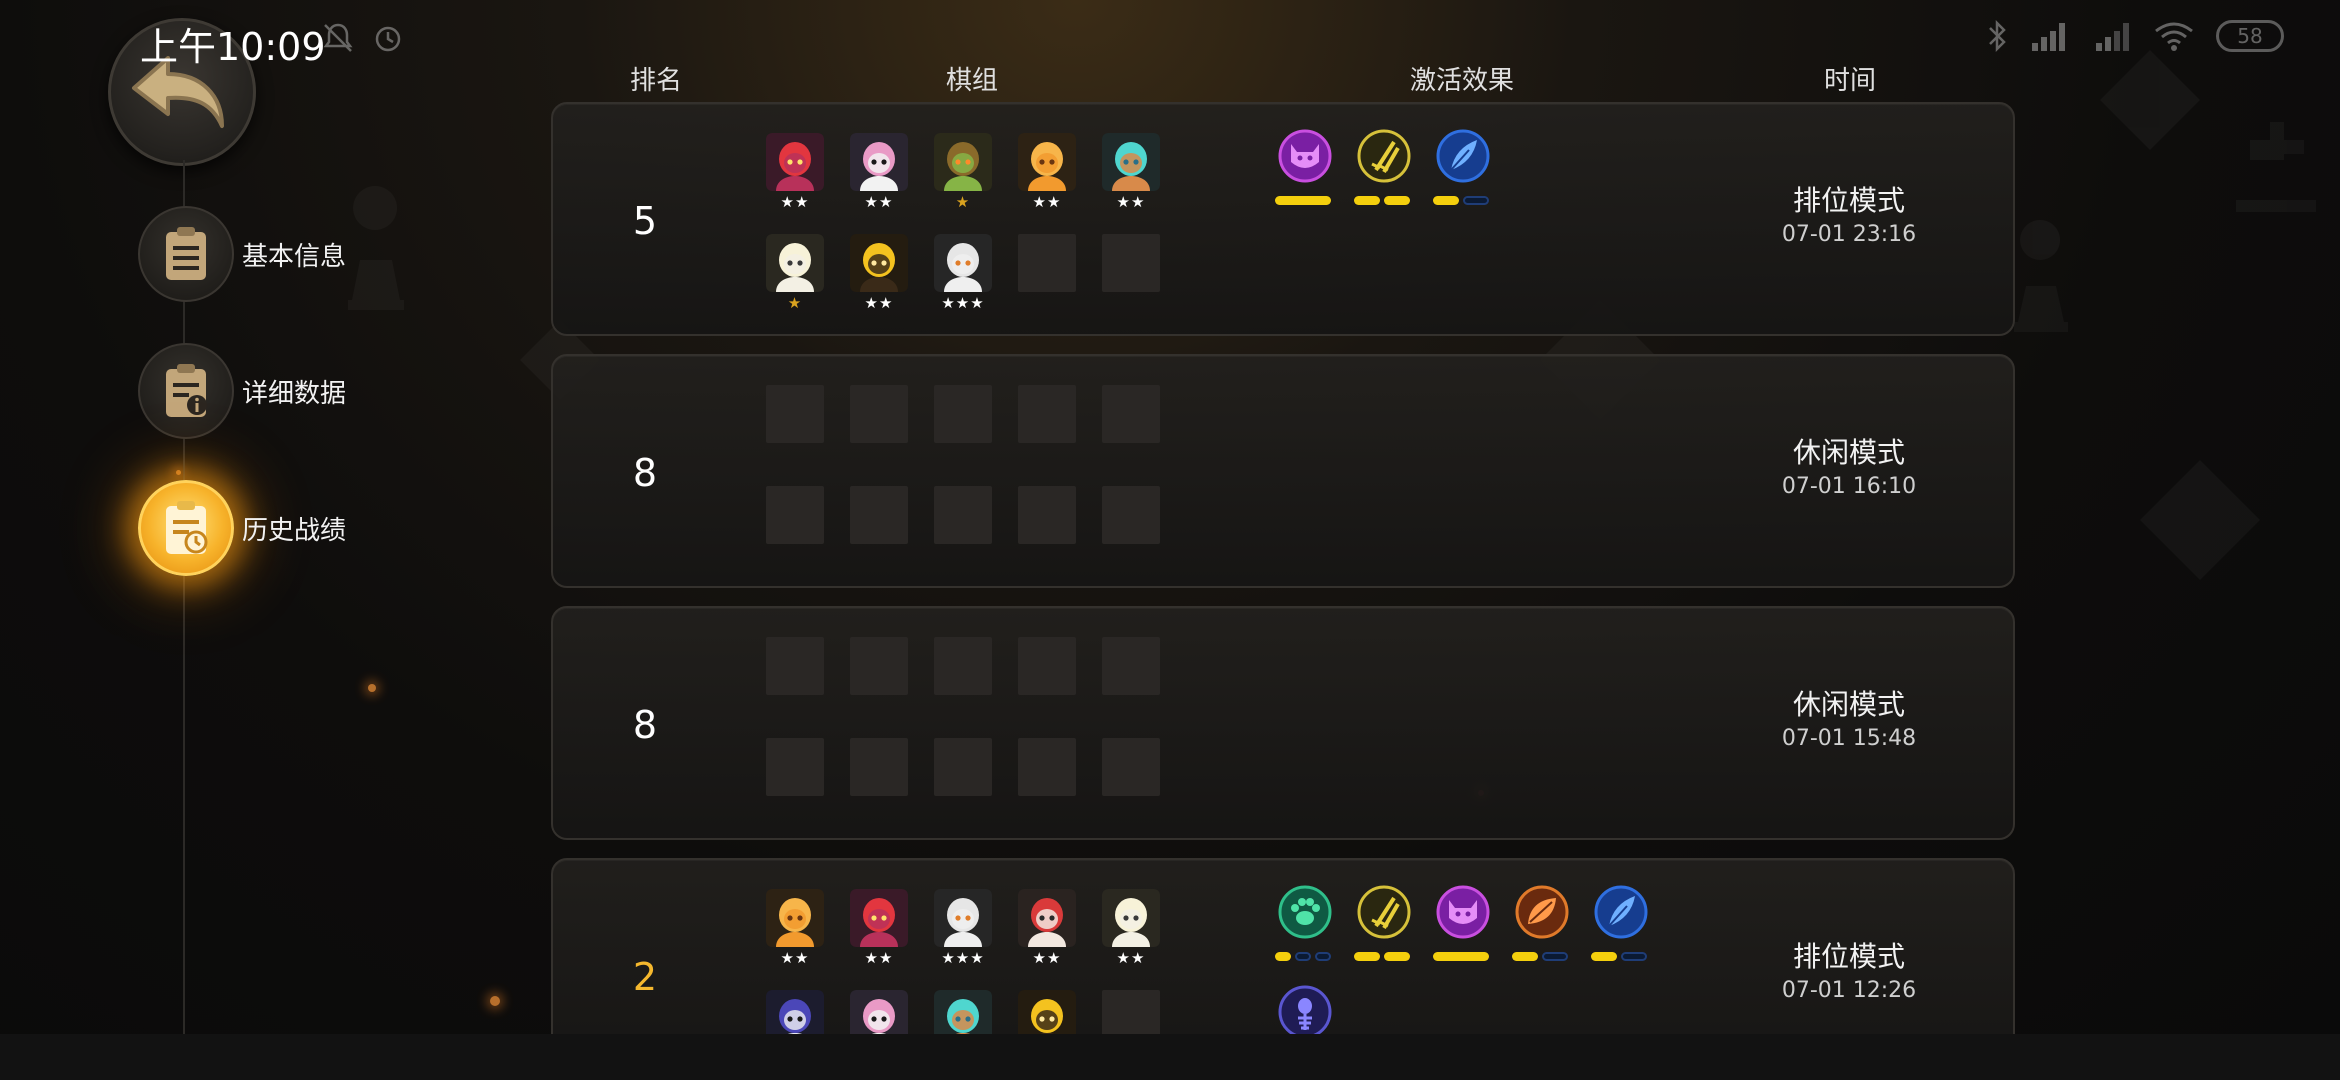  What do you see at coordinates (1462, 81) in the screenshot?
I see `header-traits: 激活效果` at bounding box center [1462, 81].